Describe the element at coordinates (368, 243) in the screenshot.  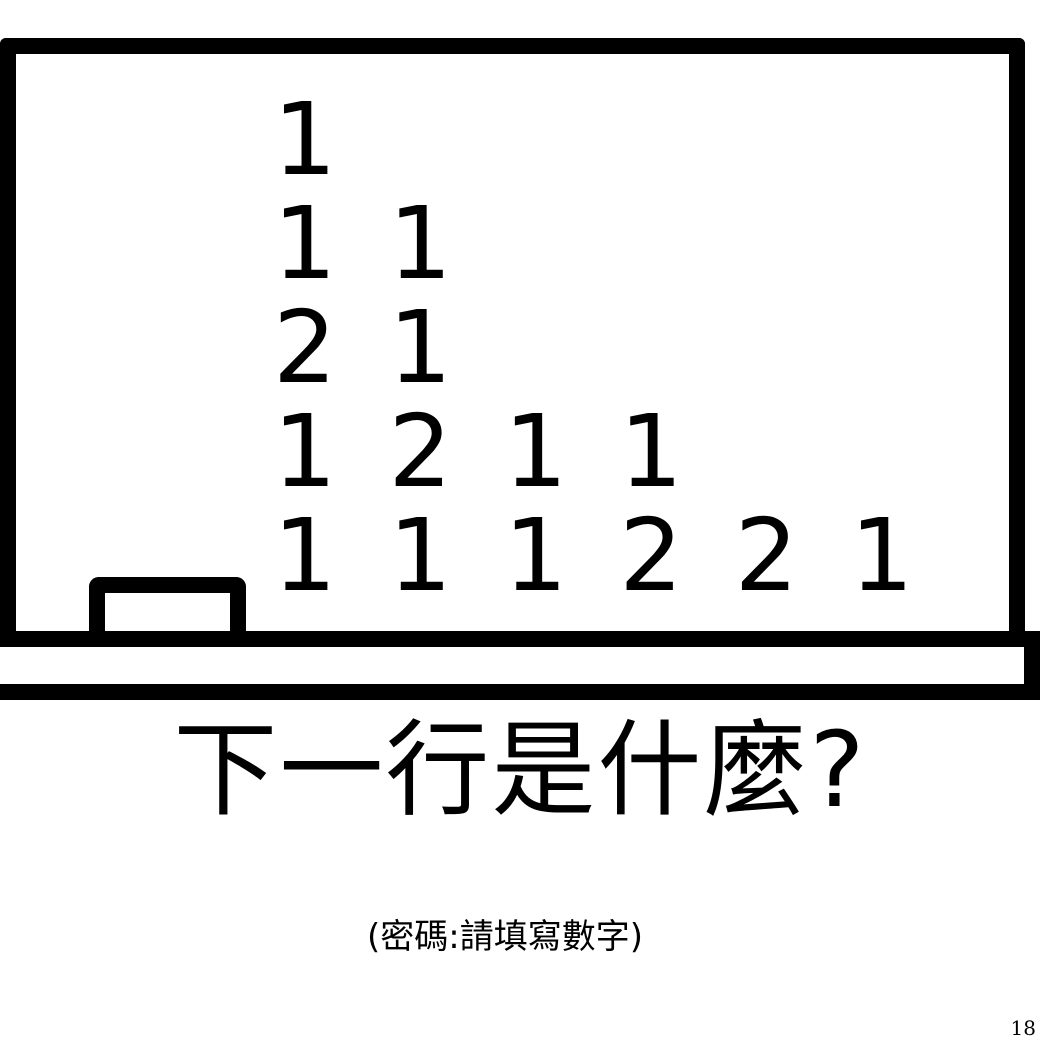
I see `sequence-row: 1 1` at that location.